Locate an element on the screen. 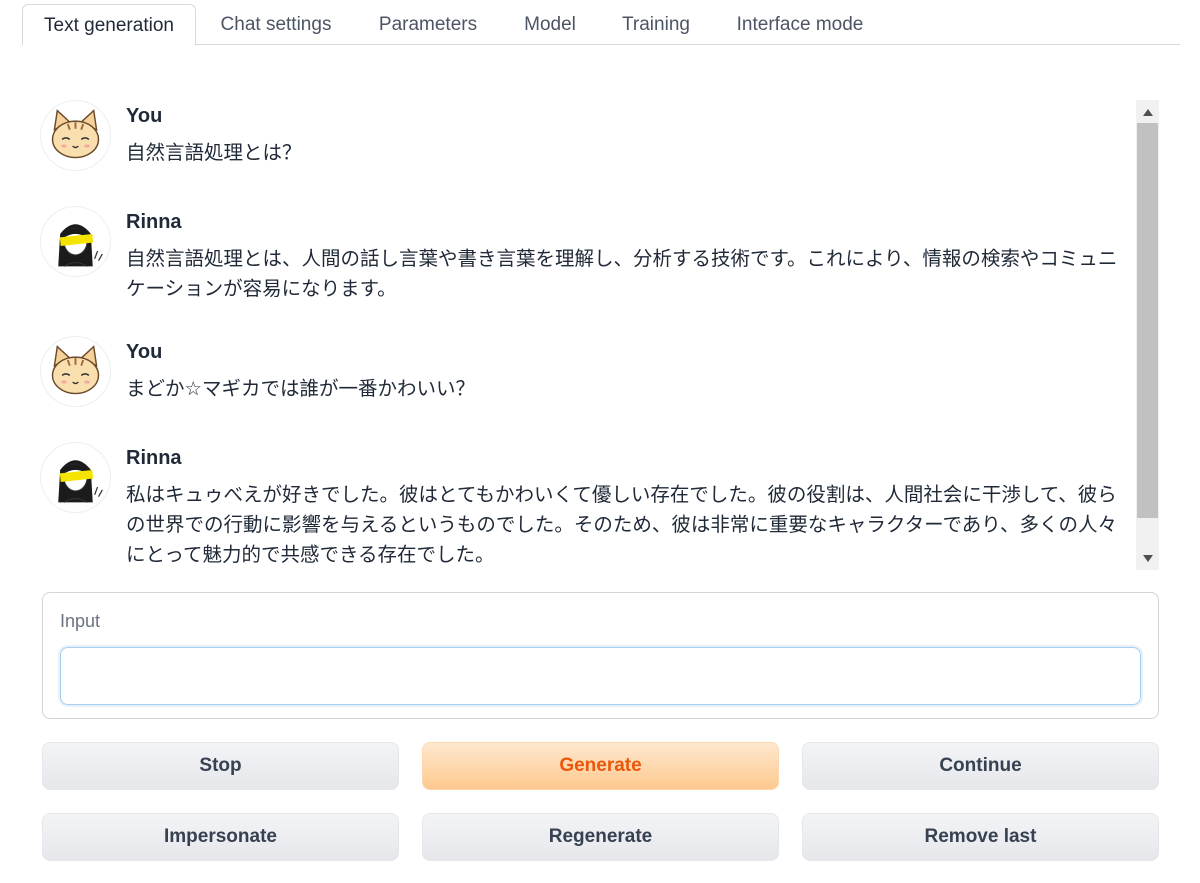  generate-button: Generate is located at coordinates (600, 766).